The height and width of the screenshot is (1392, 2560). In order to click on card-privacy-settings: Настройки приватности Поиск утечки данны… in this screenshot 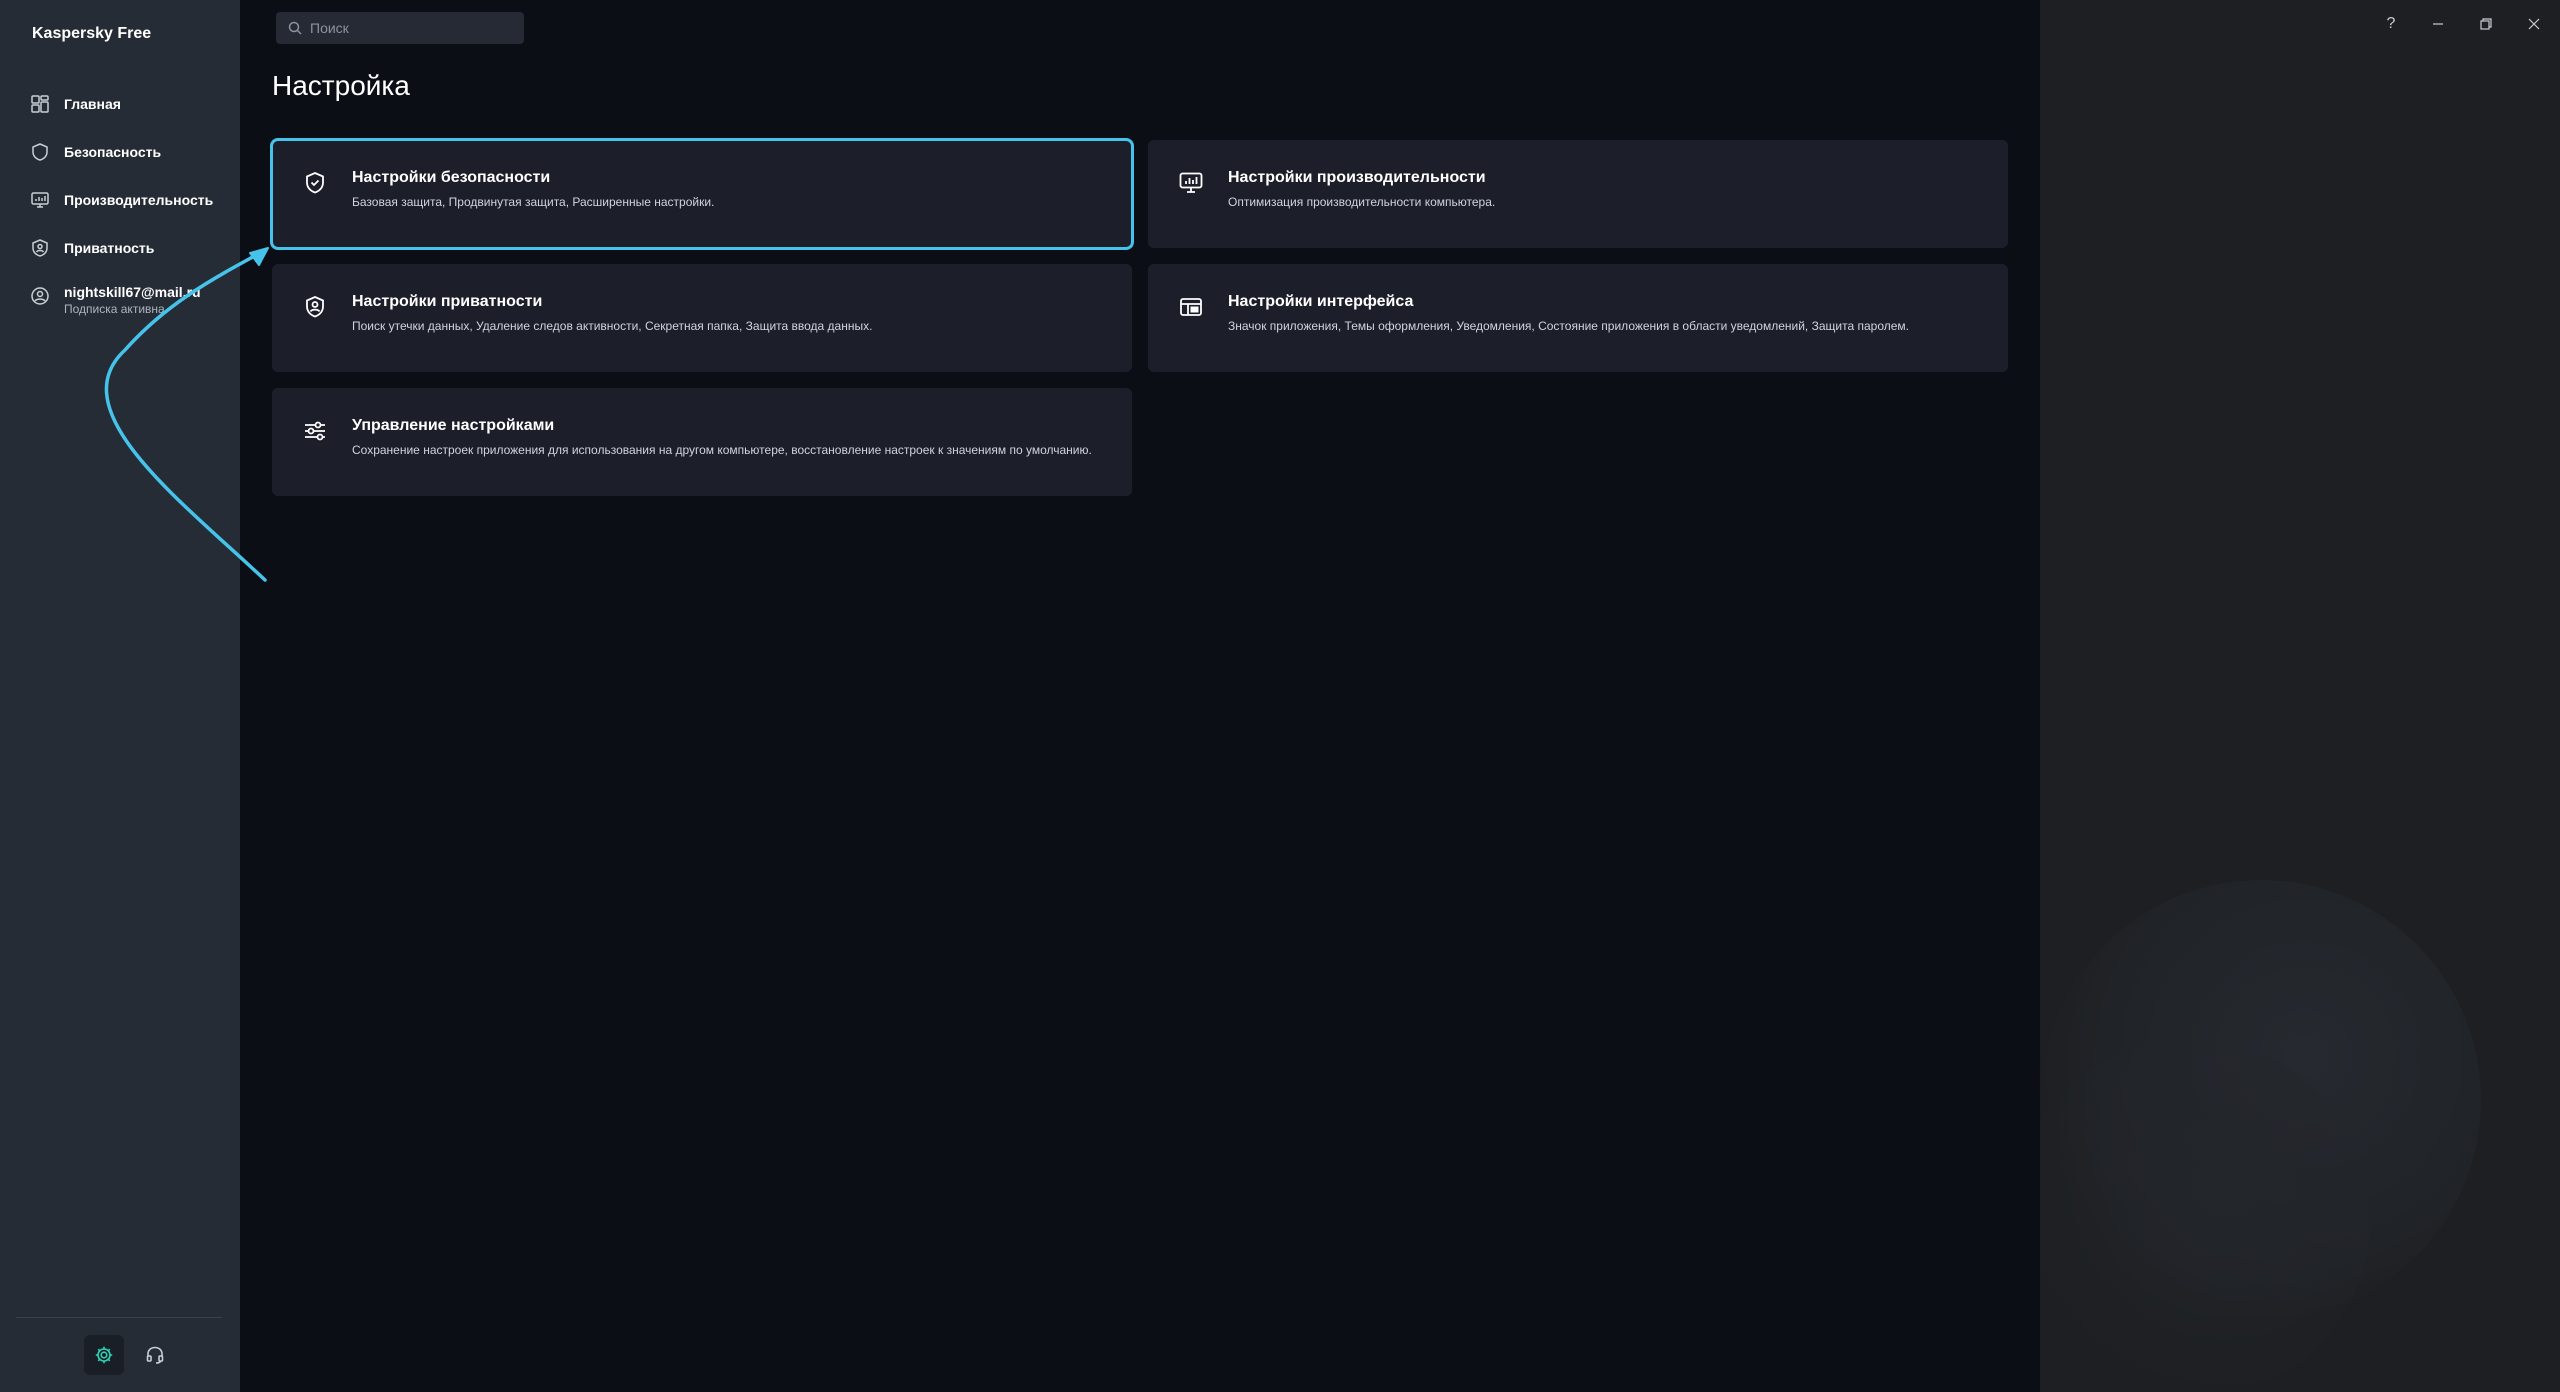, I will do `click(702, 318)`.